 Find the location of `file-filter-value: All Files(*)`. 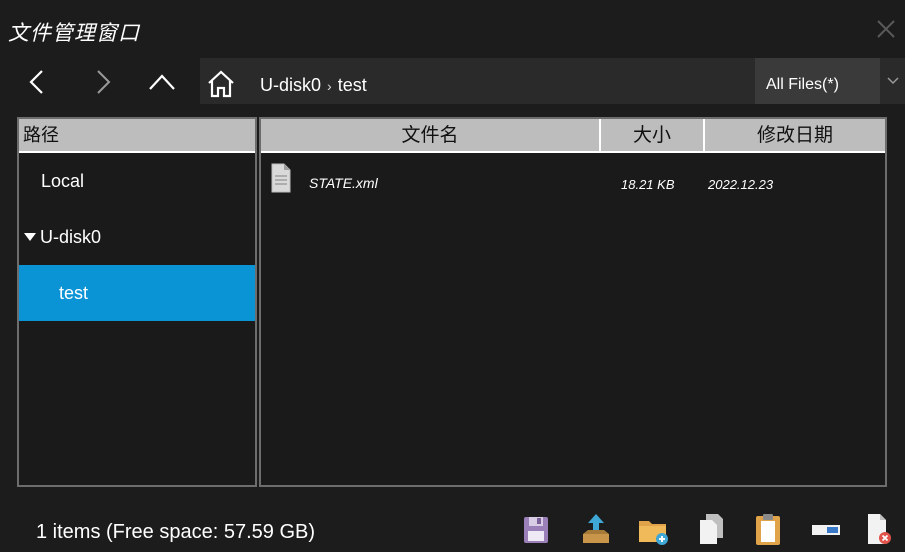

file-filter-value: All Files(*) is located at coordinates (802, 84).